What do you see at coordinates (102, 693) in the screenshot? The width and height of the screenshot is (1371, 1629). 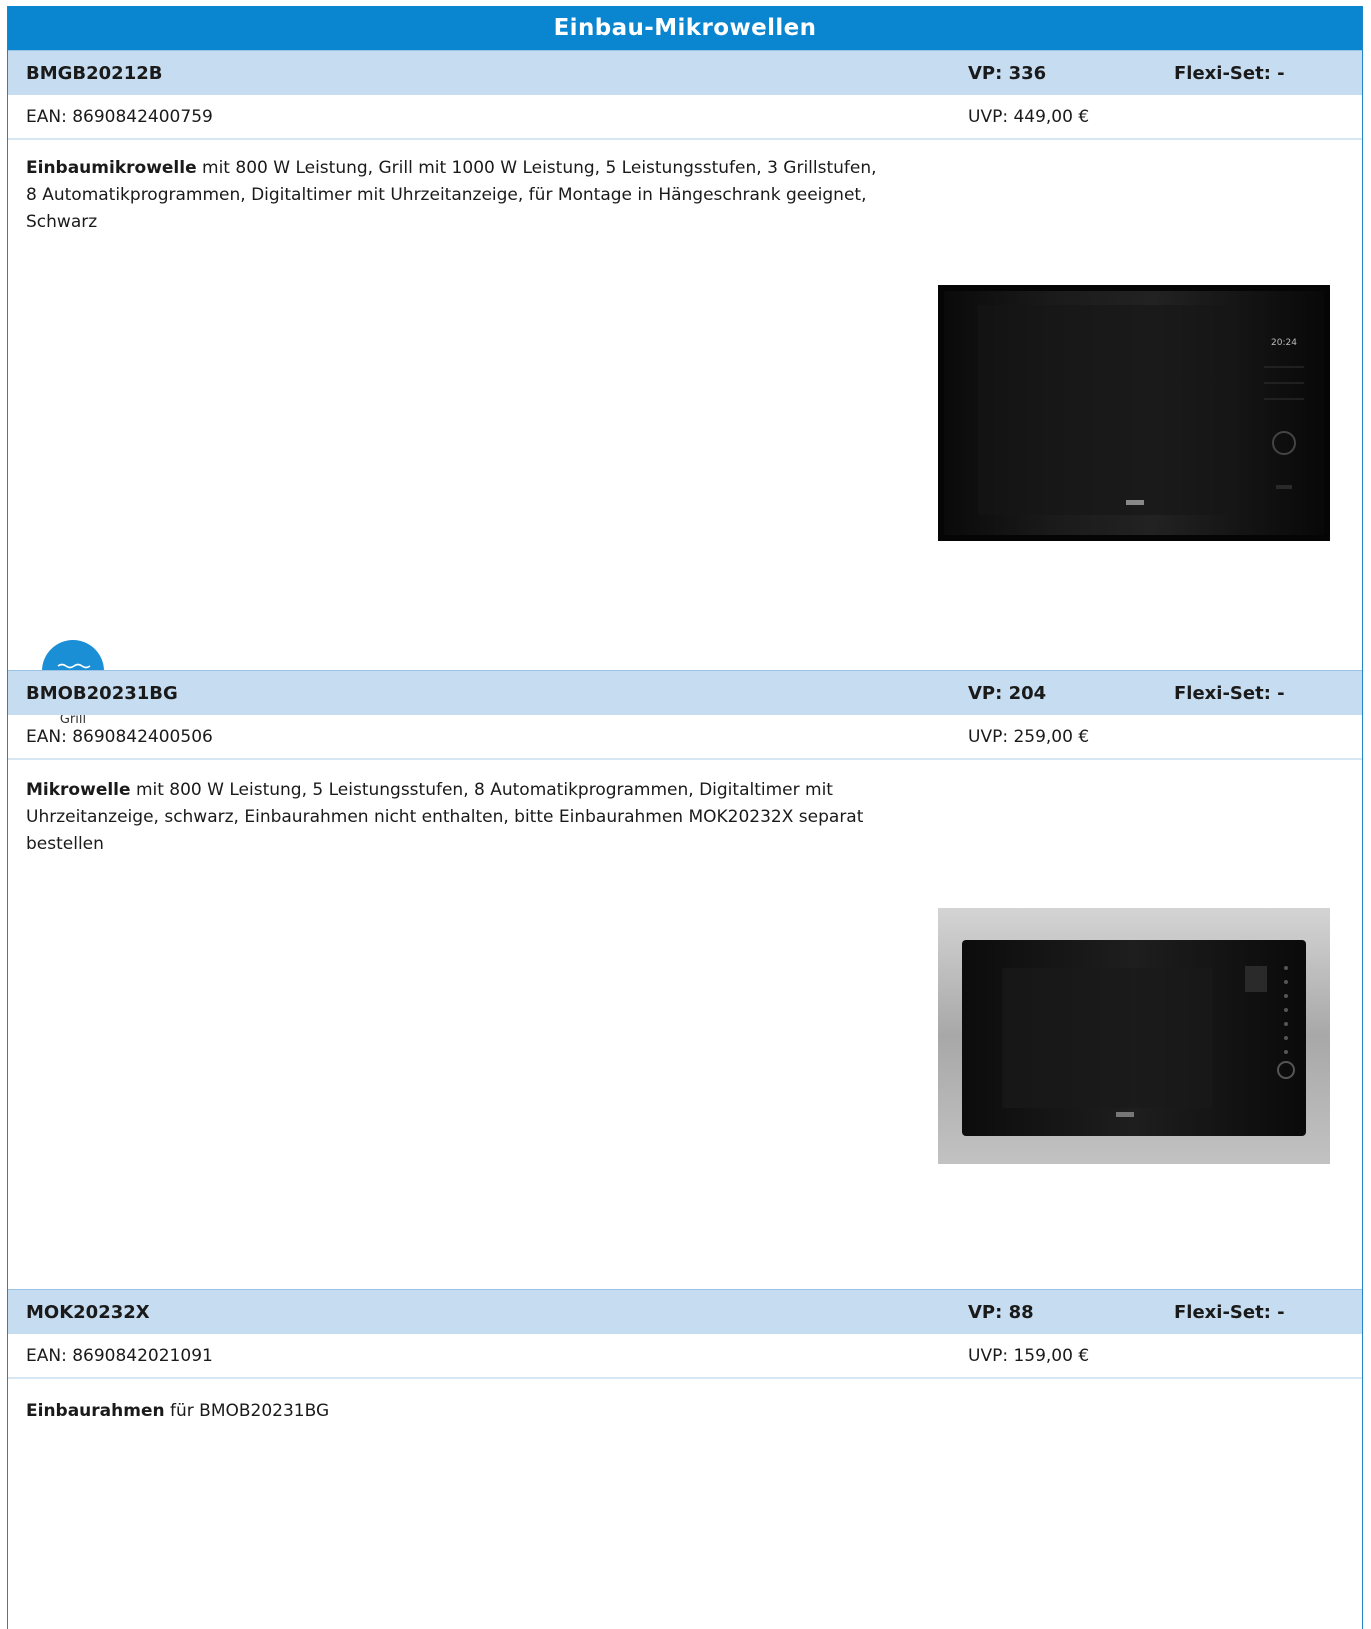 I see `model-number: BMOB20231BG` at bounding box center [102, 693].